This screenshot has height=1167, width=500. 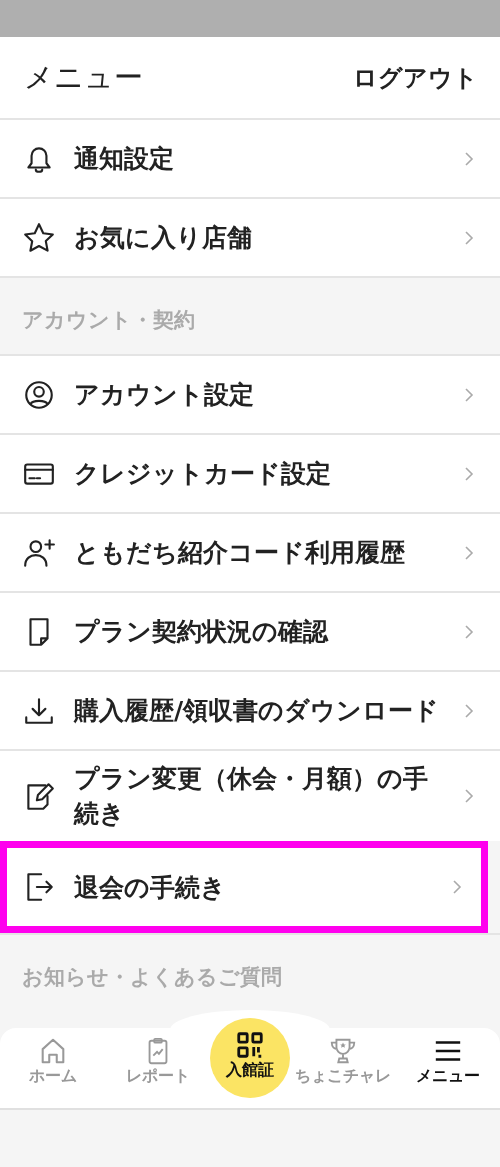 What do you see at coordinates (250, 236) in the screenshot?
I see `menu-item: お気に入り店舗` at bounding box center [250, 236].